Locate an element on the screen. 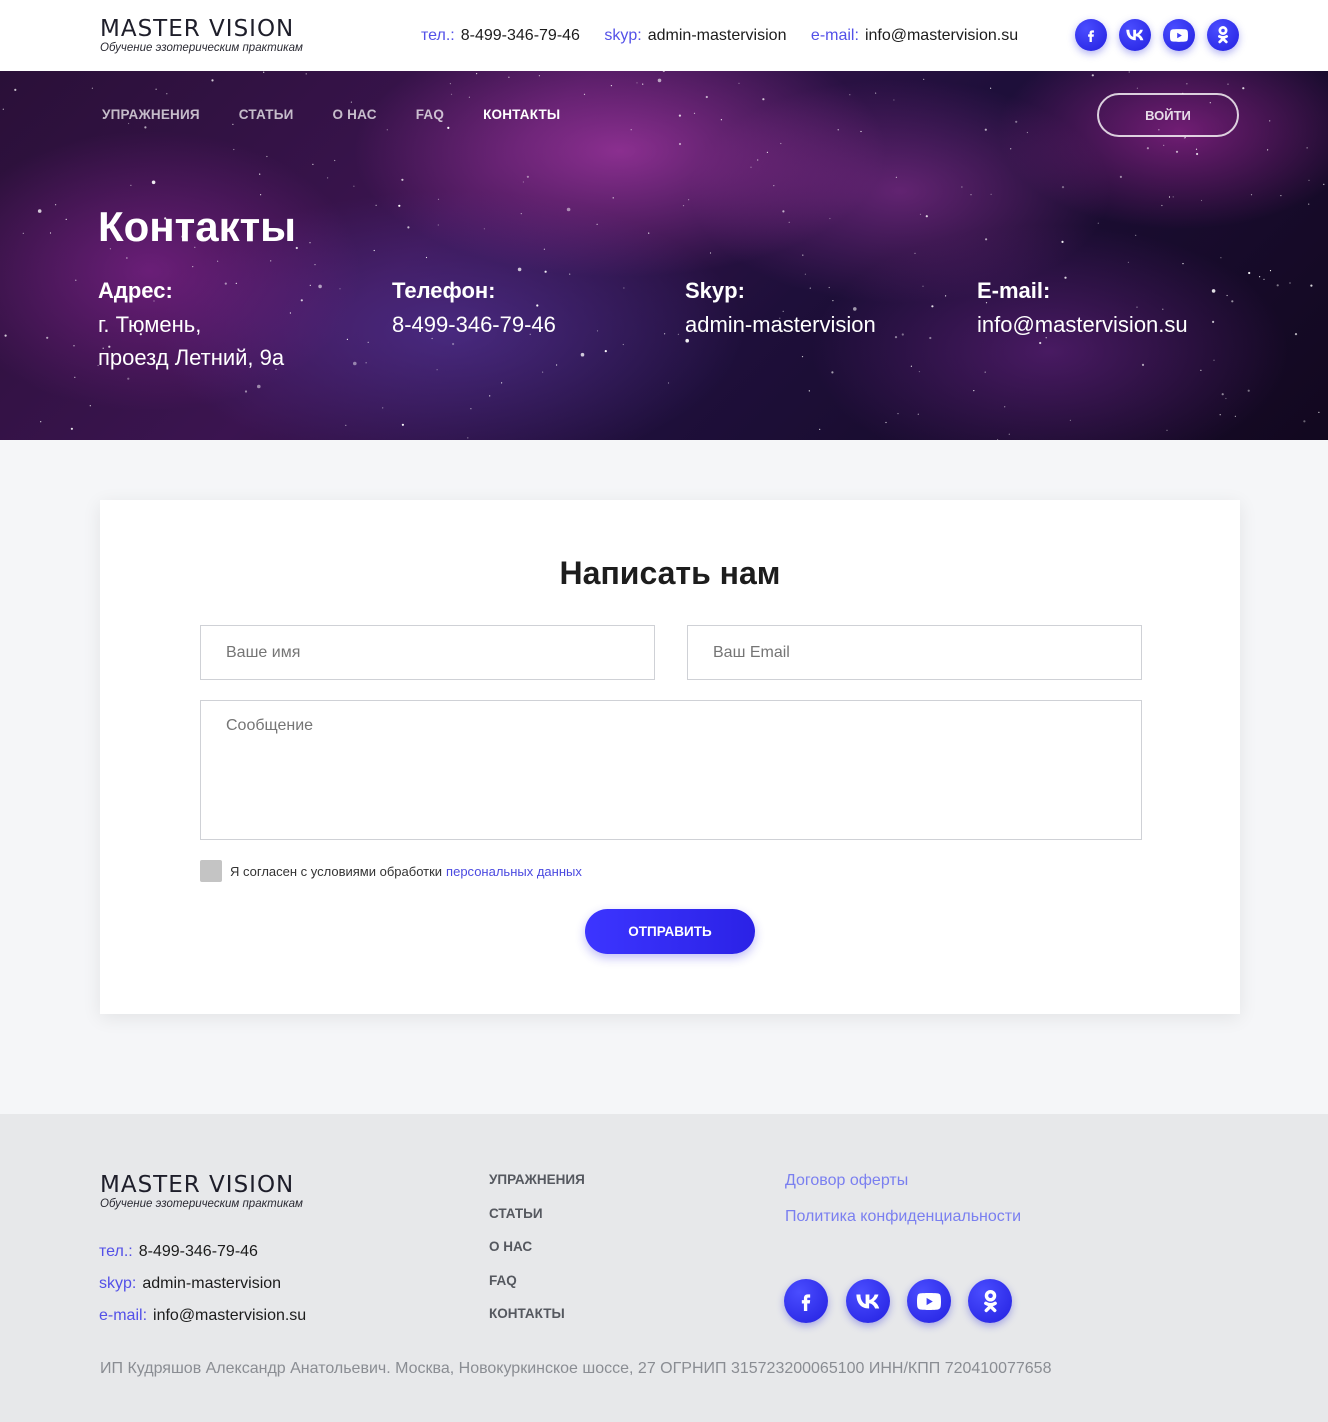 Image resolution: width=1328 pixels, height=1422 pixels. nav-item-contacts: КОНТАКТЫ is located at coordinates (521, 114).